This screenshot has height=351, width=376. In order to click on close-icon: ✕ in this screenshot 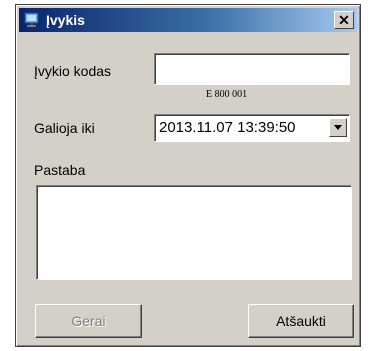, I will do `click(344, 19)`.